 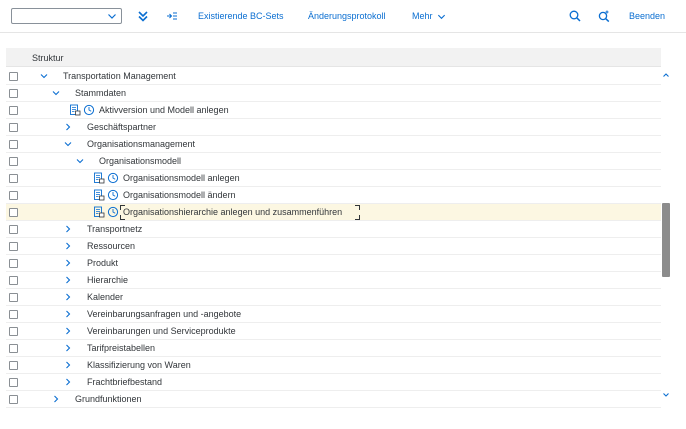 What do you see at coordinates (666, 75) in the screenshot?
I see `scroll-up-icon` at bounding box center [666, 75].